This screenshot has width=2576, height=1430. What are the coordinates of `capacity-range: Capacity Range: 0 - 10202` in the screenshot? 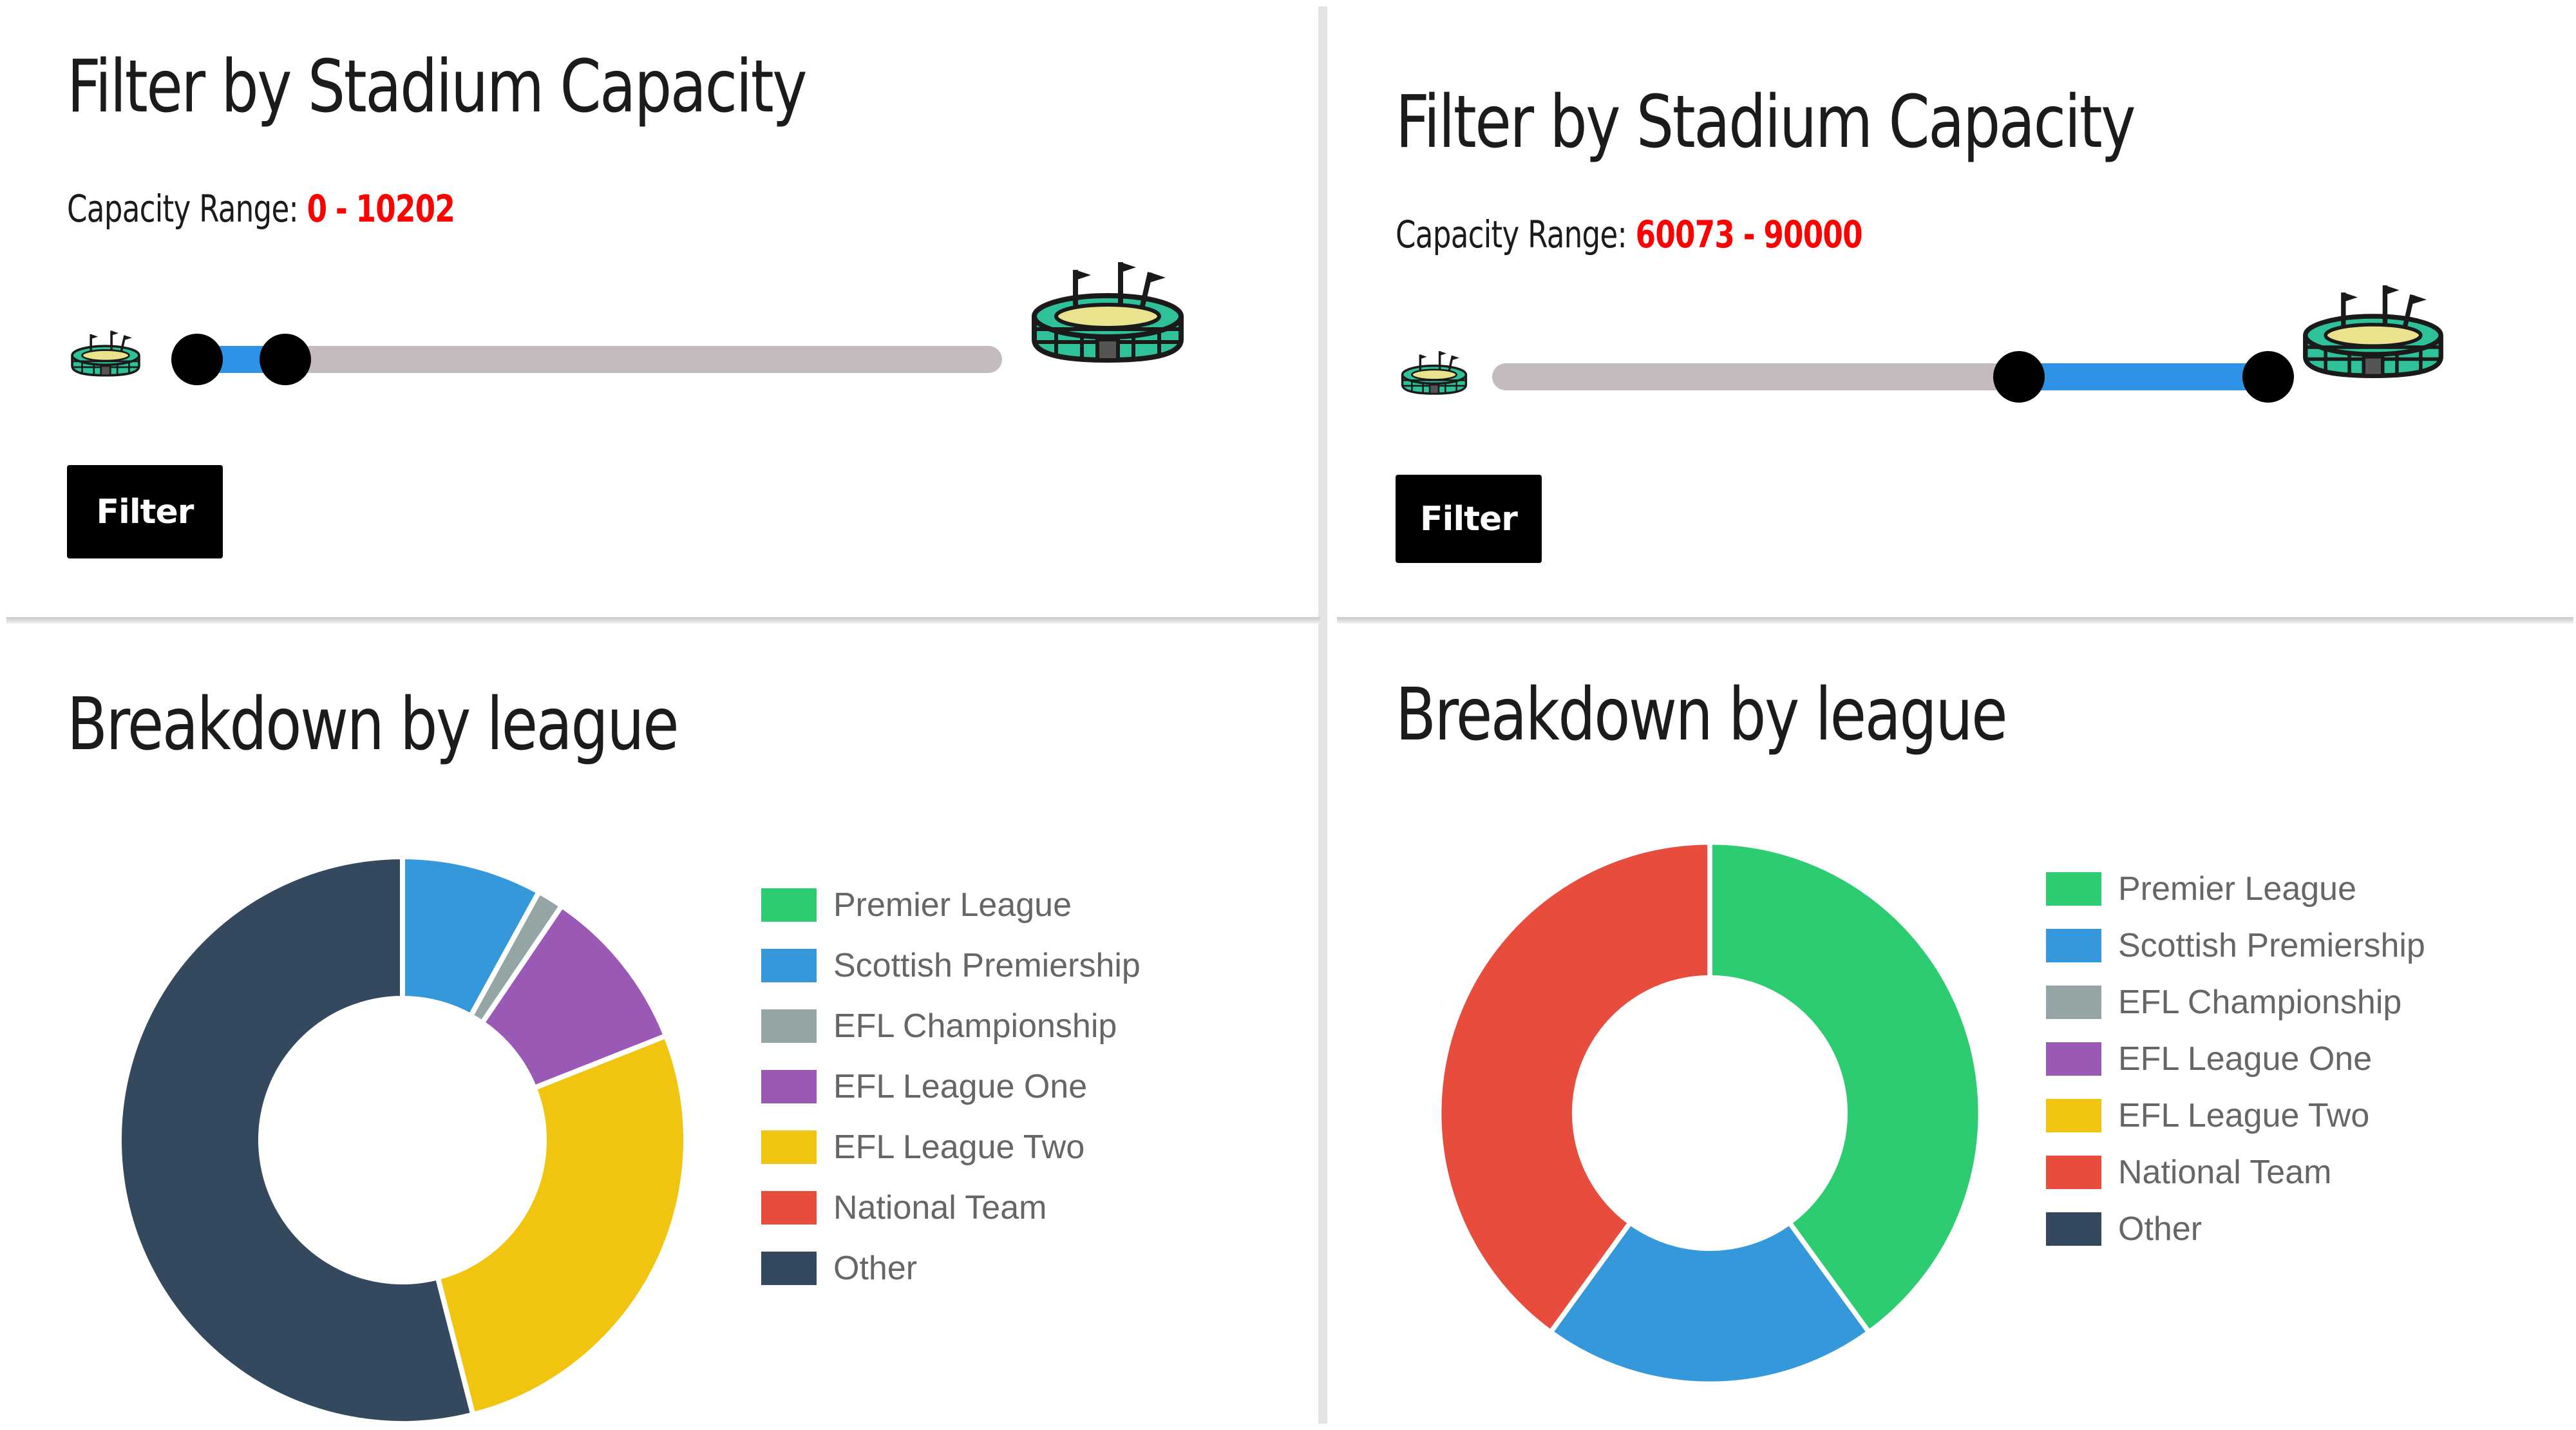 It's located at (261, 209).